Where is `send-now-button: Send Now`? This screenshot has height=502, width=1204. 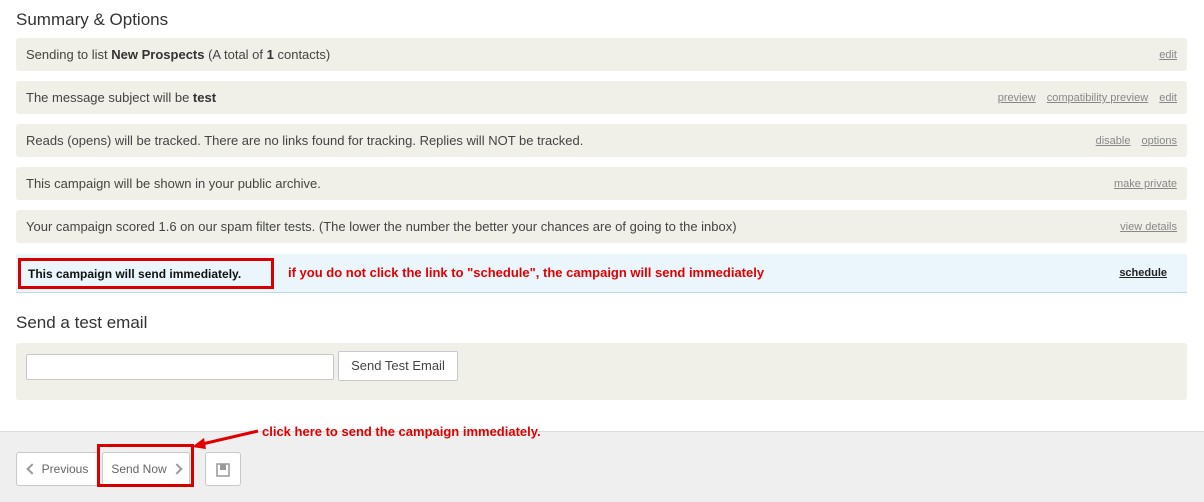
send-now-button: Send Now is located at coordinates (146, 469).